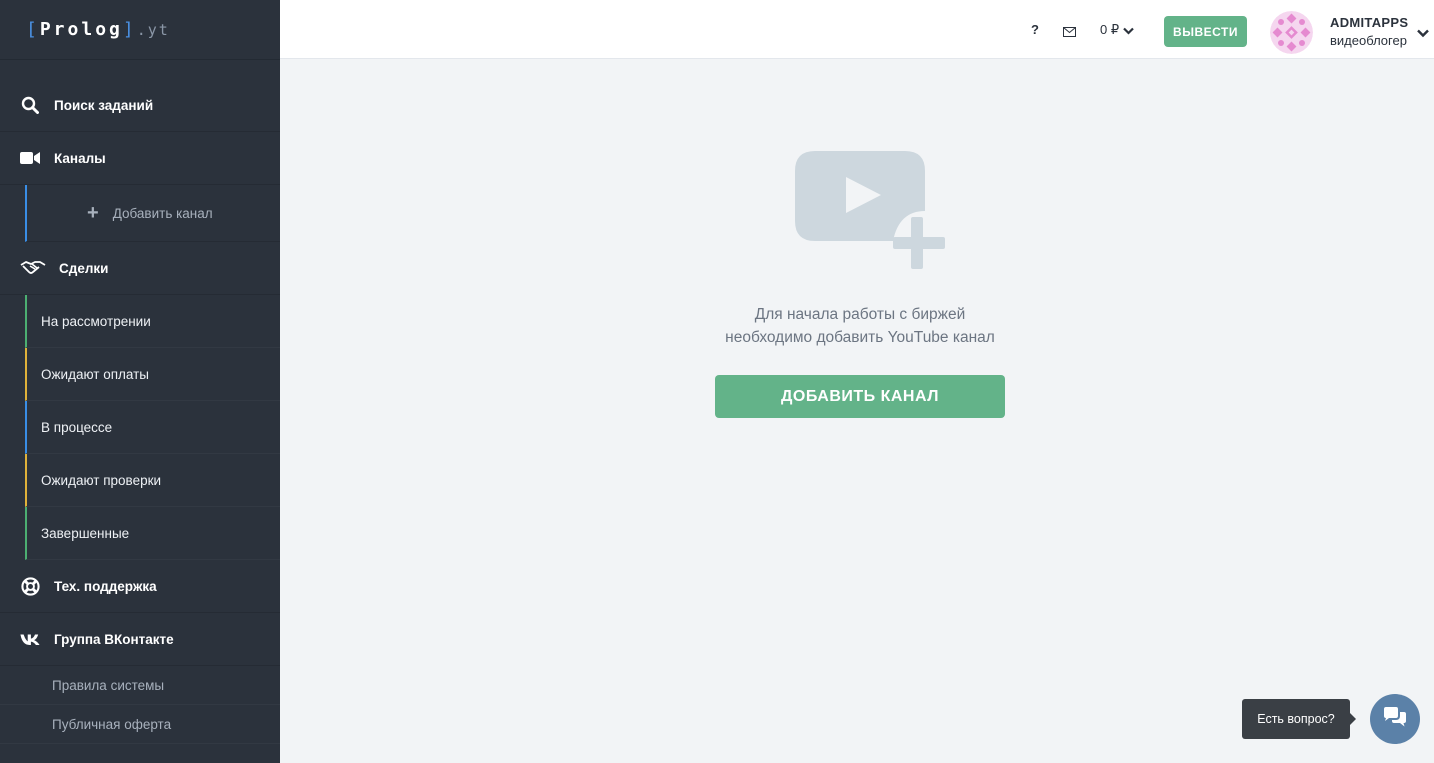 This screenshot has height=763, width=1434. I want to click on deal-status-in-review: На рассмотрении, so click(152, 321).